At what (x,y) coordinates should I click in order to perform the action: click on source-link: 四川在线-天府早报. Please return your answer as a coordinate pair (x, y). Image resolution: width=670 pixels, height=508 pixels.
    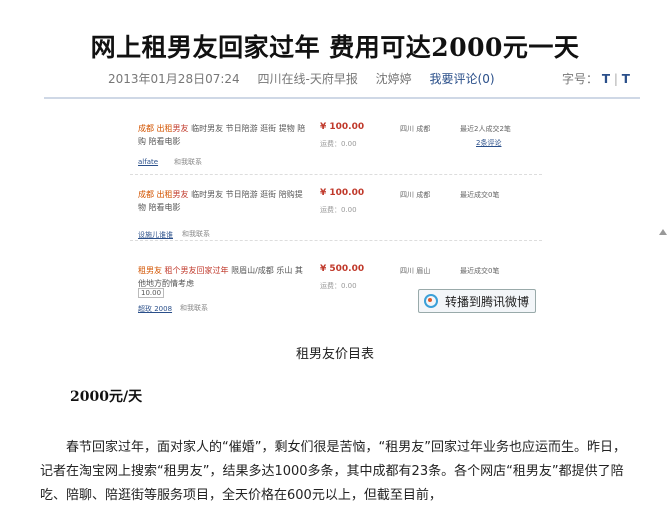
    Looking at the image, I should click on (308, 79).